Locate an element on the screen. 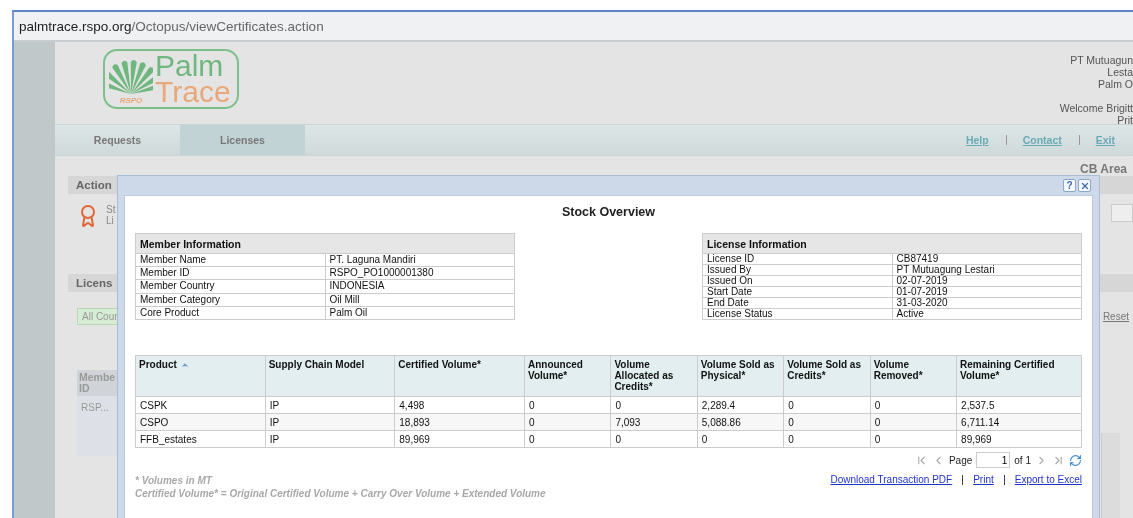 This screenshot has height=518, width=1133. table-cell: Member Country is located at coordinates (230, 286).